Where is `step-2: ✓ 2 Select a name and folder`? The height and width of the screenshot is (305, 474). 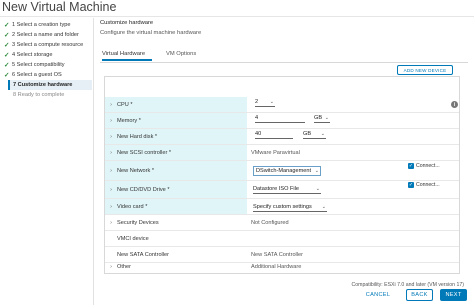
step-2: ✓ 2 Select a name and folder is located at coordinates (41, 35).